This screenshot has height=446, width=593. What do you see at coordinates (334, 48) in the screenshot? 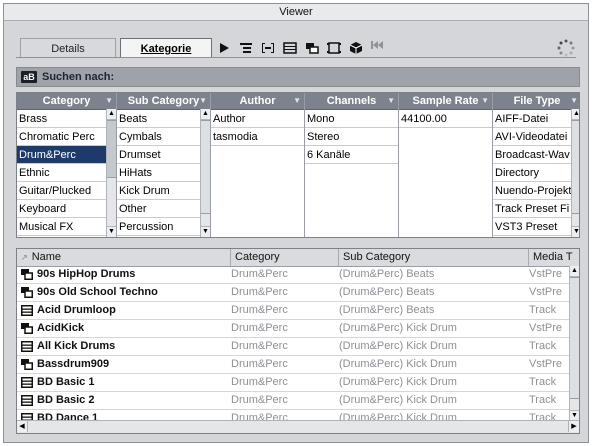
I see `film-view-icon` at bounding box center [334, 48].